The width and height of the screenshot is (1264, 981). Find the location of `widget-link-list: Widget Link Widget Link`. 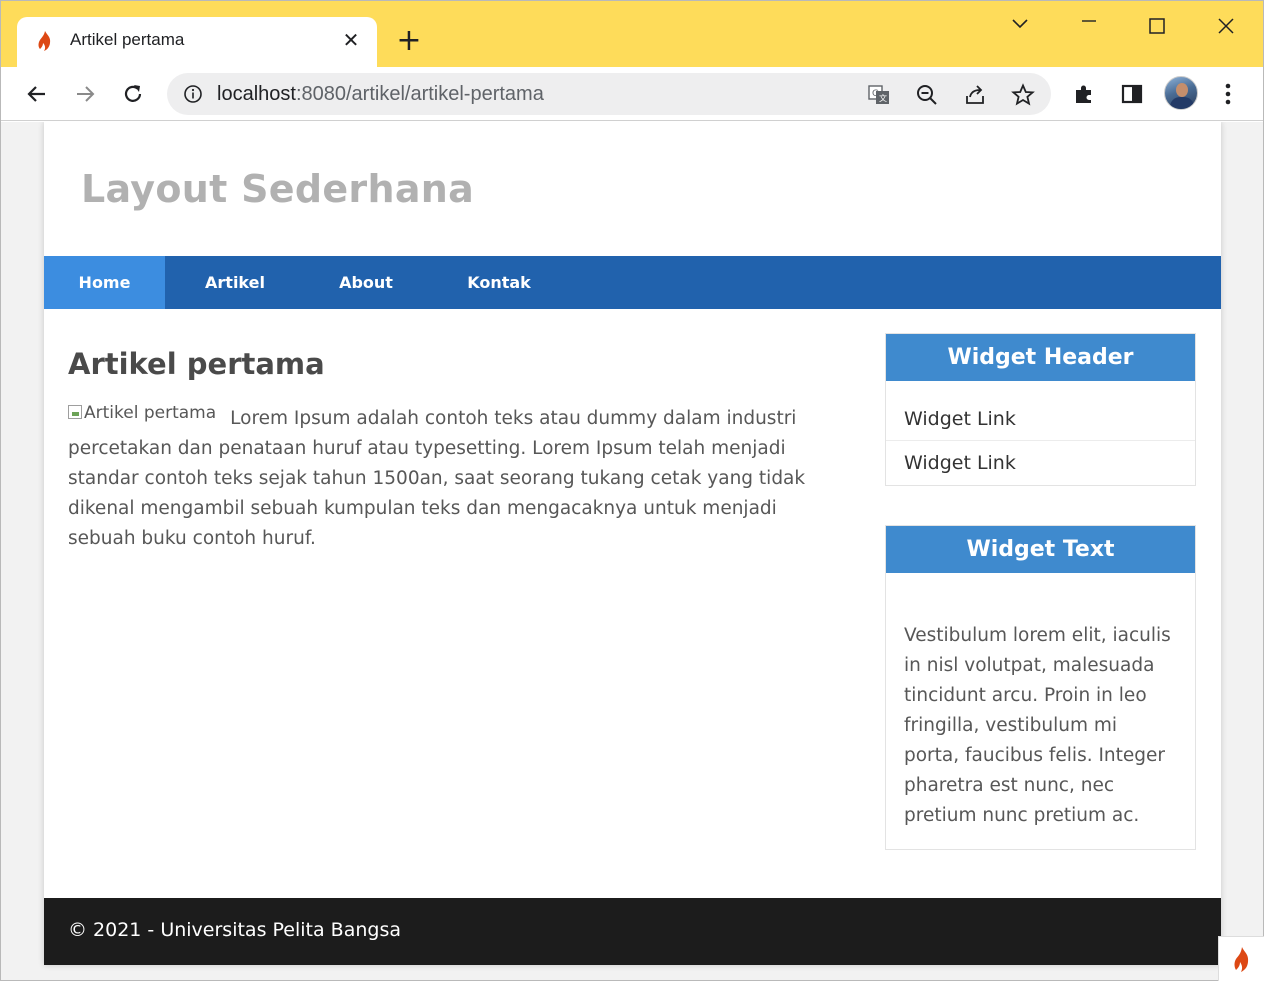

widget-link-list: Widget Link Widget Link is located at coordinates (1040, 433).